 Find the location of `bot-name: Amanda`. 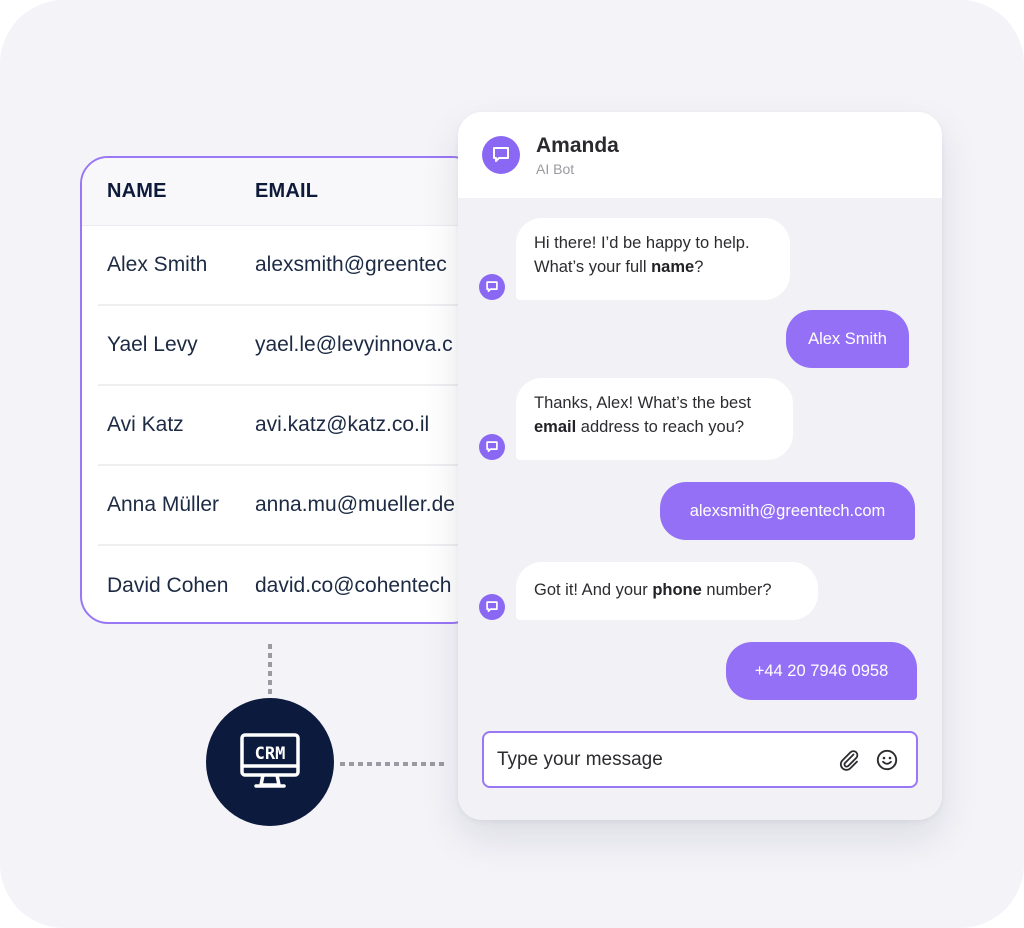

bot-name: Amanda is located at coordinates (577, 145).